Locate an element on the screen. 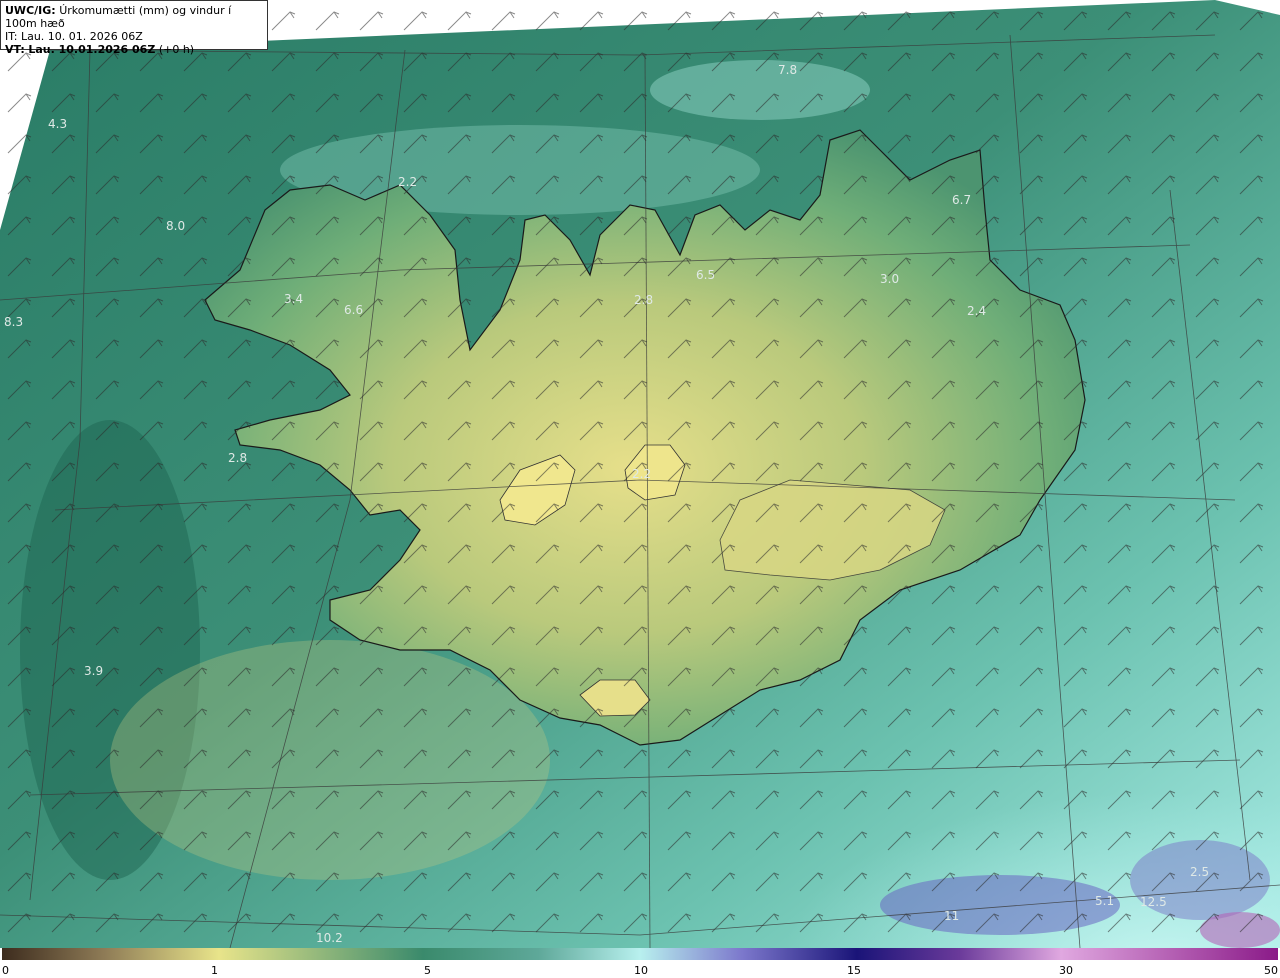 The image size is (1280, 978). valid-time: Lau. 10.01.2026 06Z is located at coordinates (92, 49).